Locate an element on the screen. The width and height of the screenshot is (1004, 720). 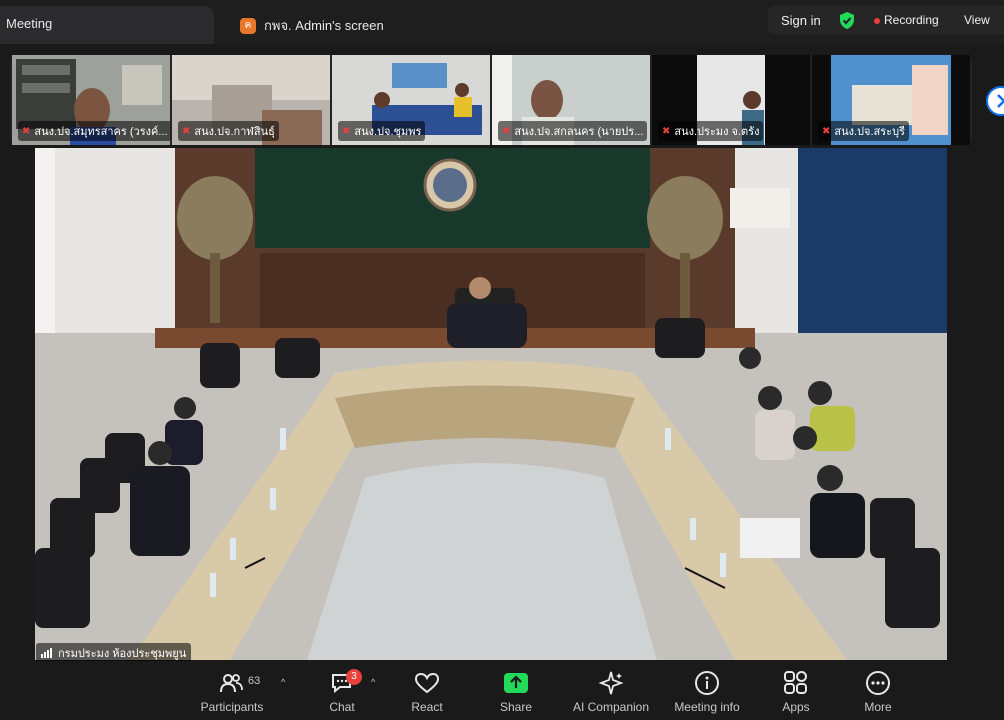
tab-admin-screen-label: กพจ. Admin's screen is located at coordinates (324, 25).